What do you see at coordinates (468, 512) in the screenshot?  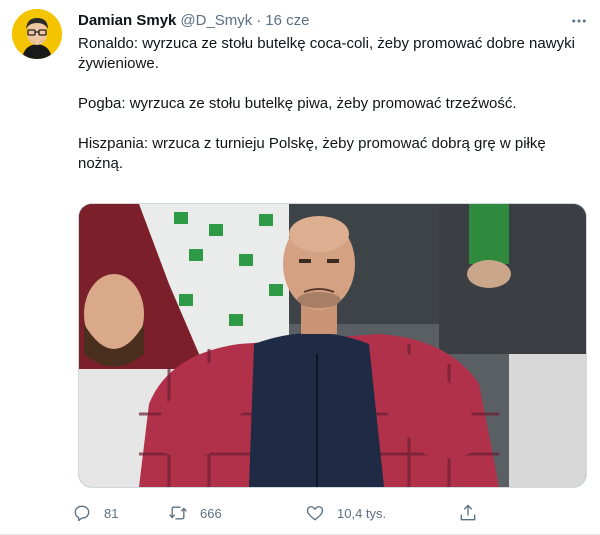 I see `share-icon` at bounding box center [468, 512].